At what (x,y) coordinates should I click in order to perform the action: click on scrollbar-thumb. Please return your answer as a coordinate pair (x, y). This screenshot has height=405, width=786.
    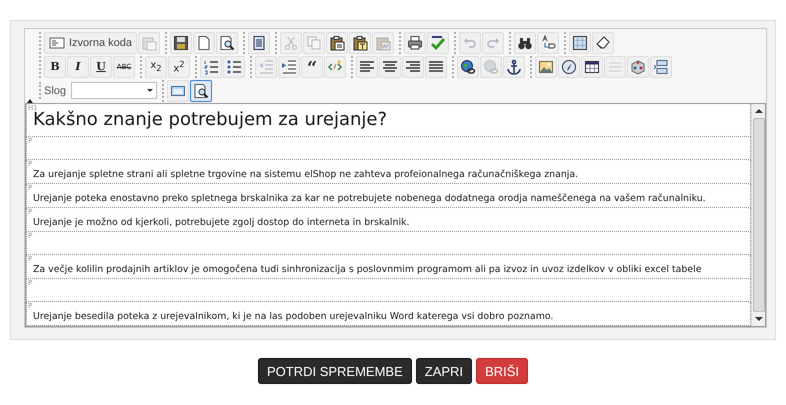
    Looking at the image, I should click on (758, 215).